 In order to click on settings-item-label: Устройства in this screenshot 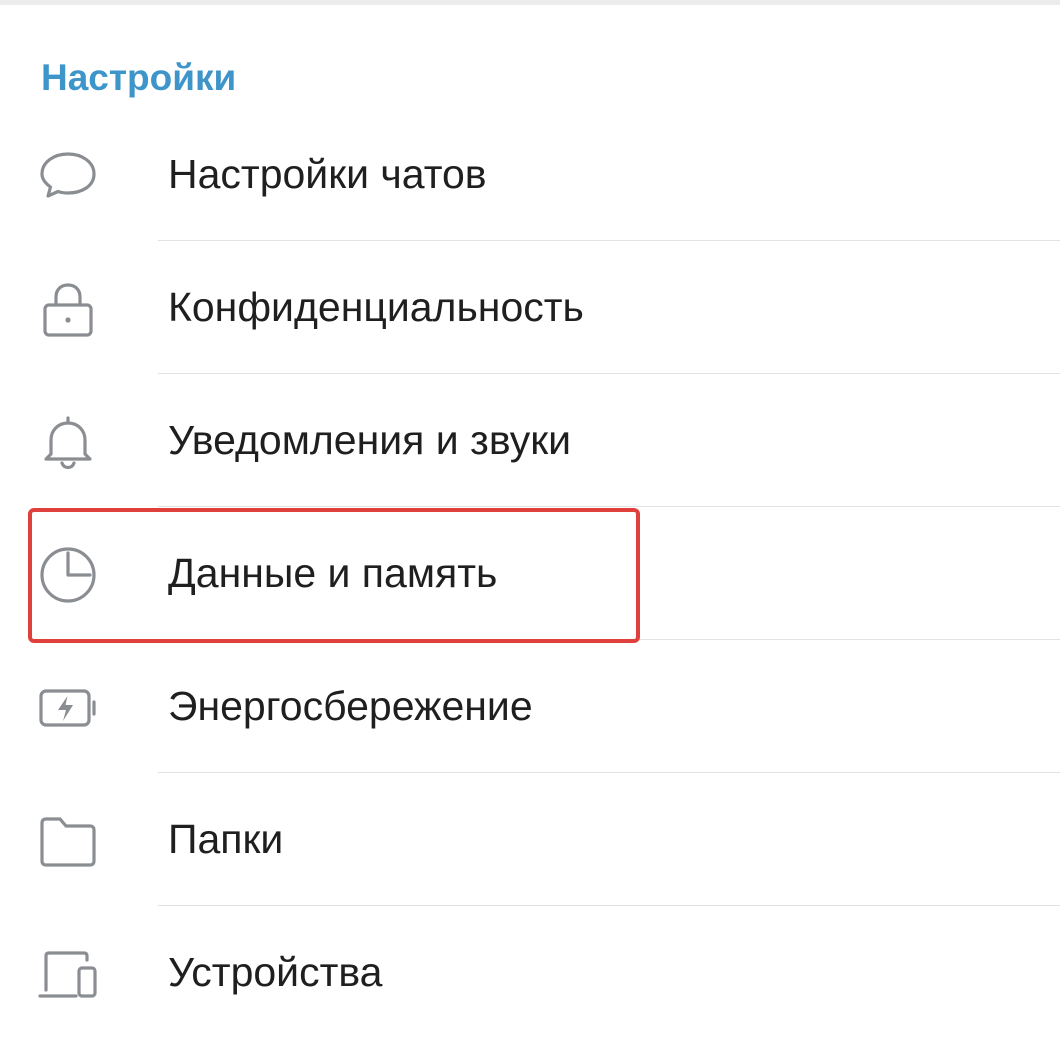, I will do `click(275, 972)`.